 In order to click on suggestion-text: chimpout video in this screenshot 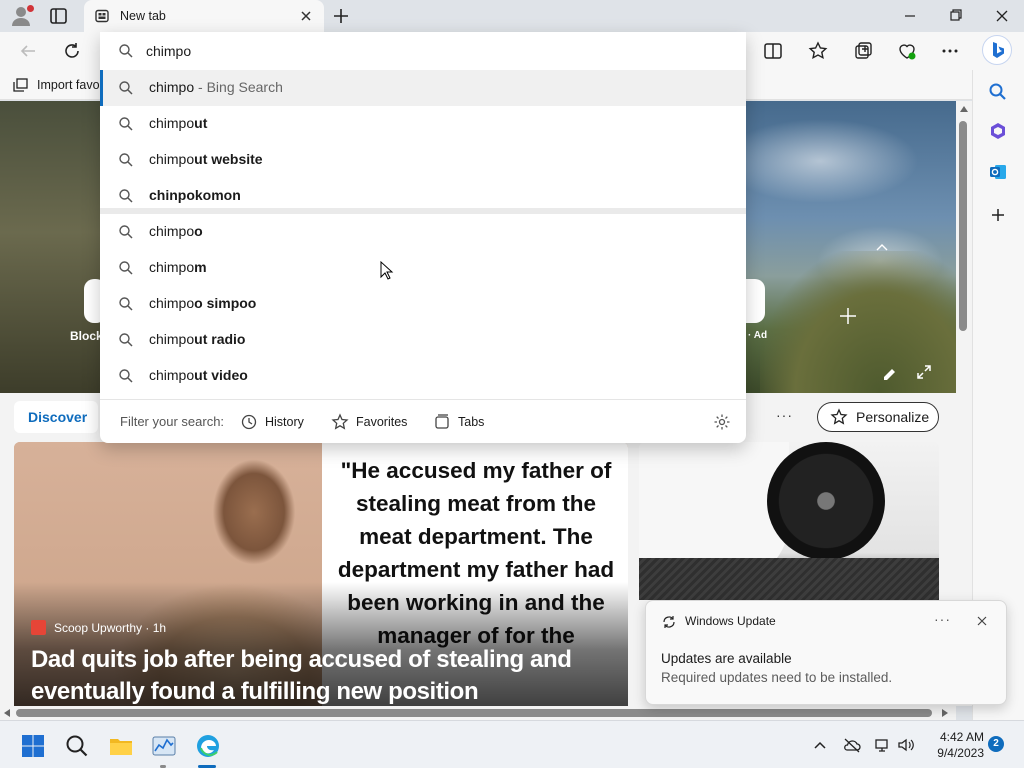, I will do `click(198, 375)`.